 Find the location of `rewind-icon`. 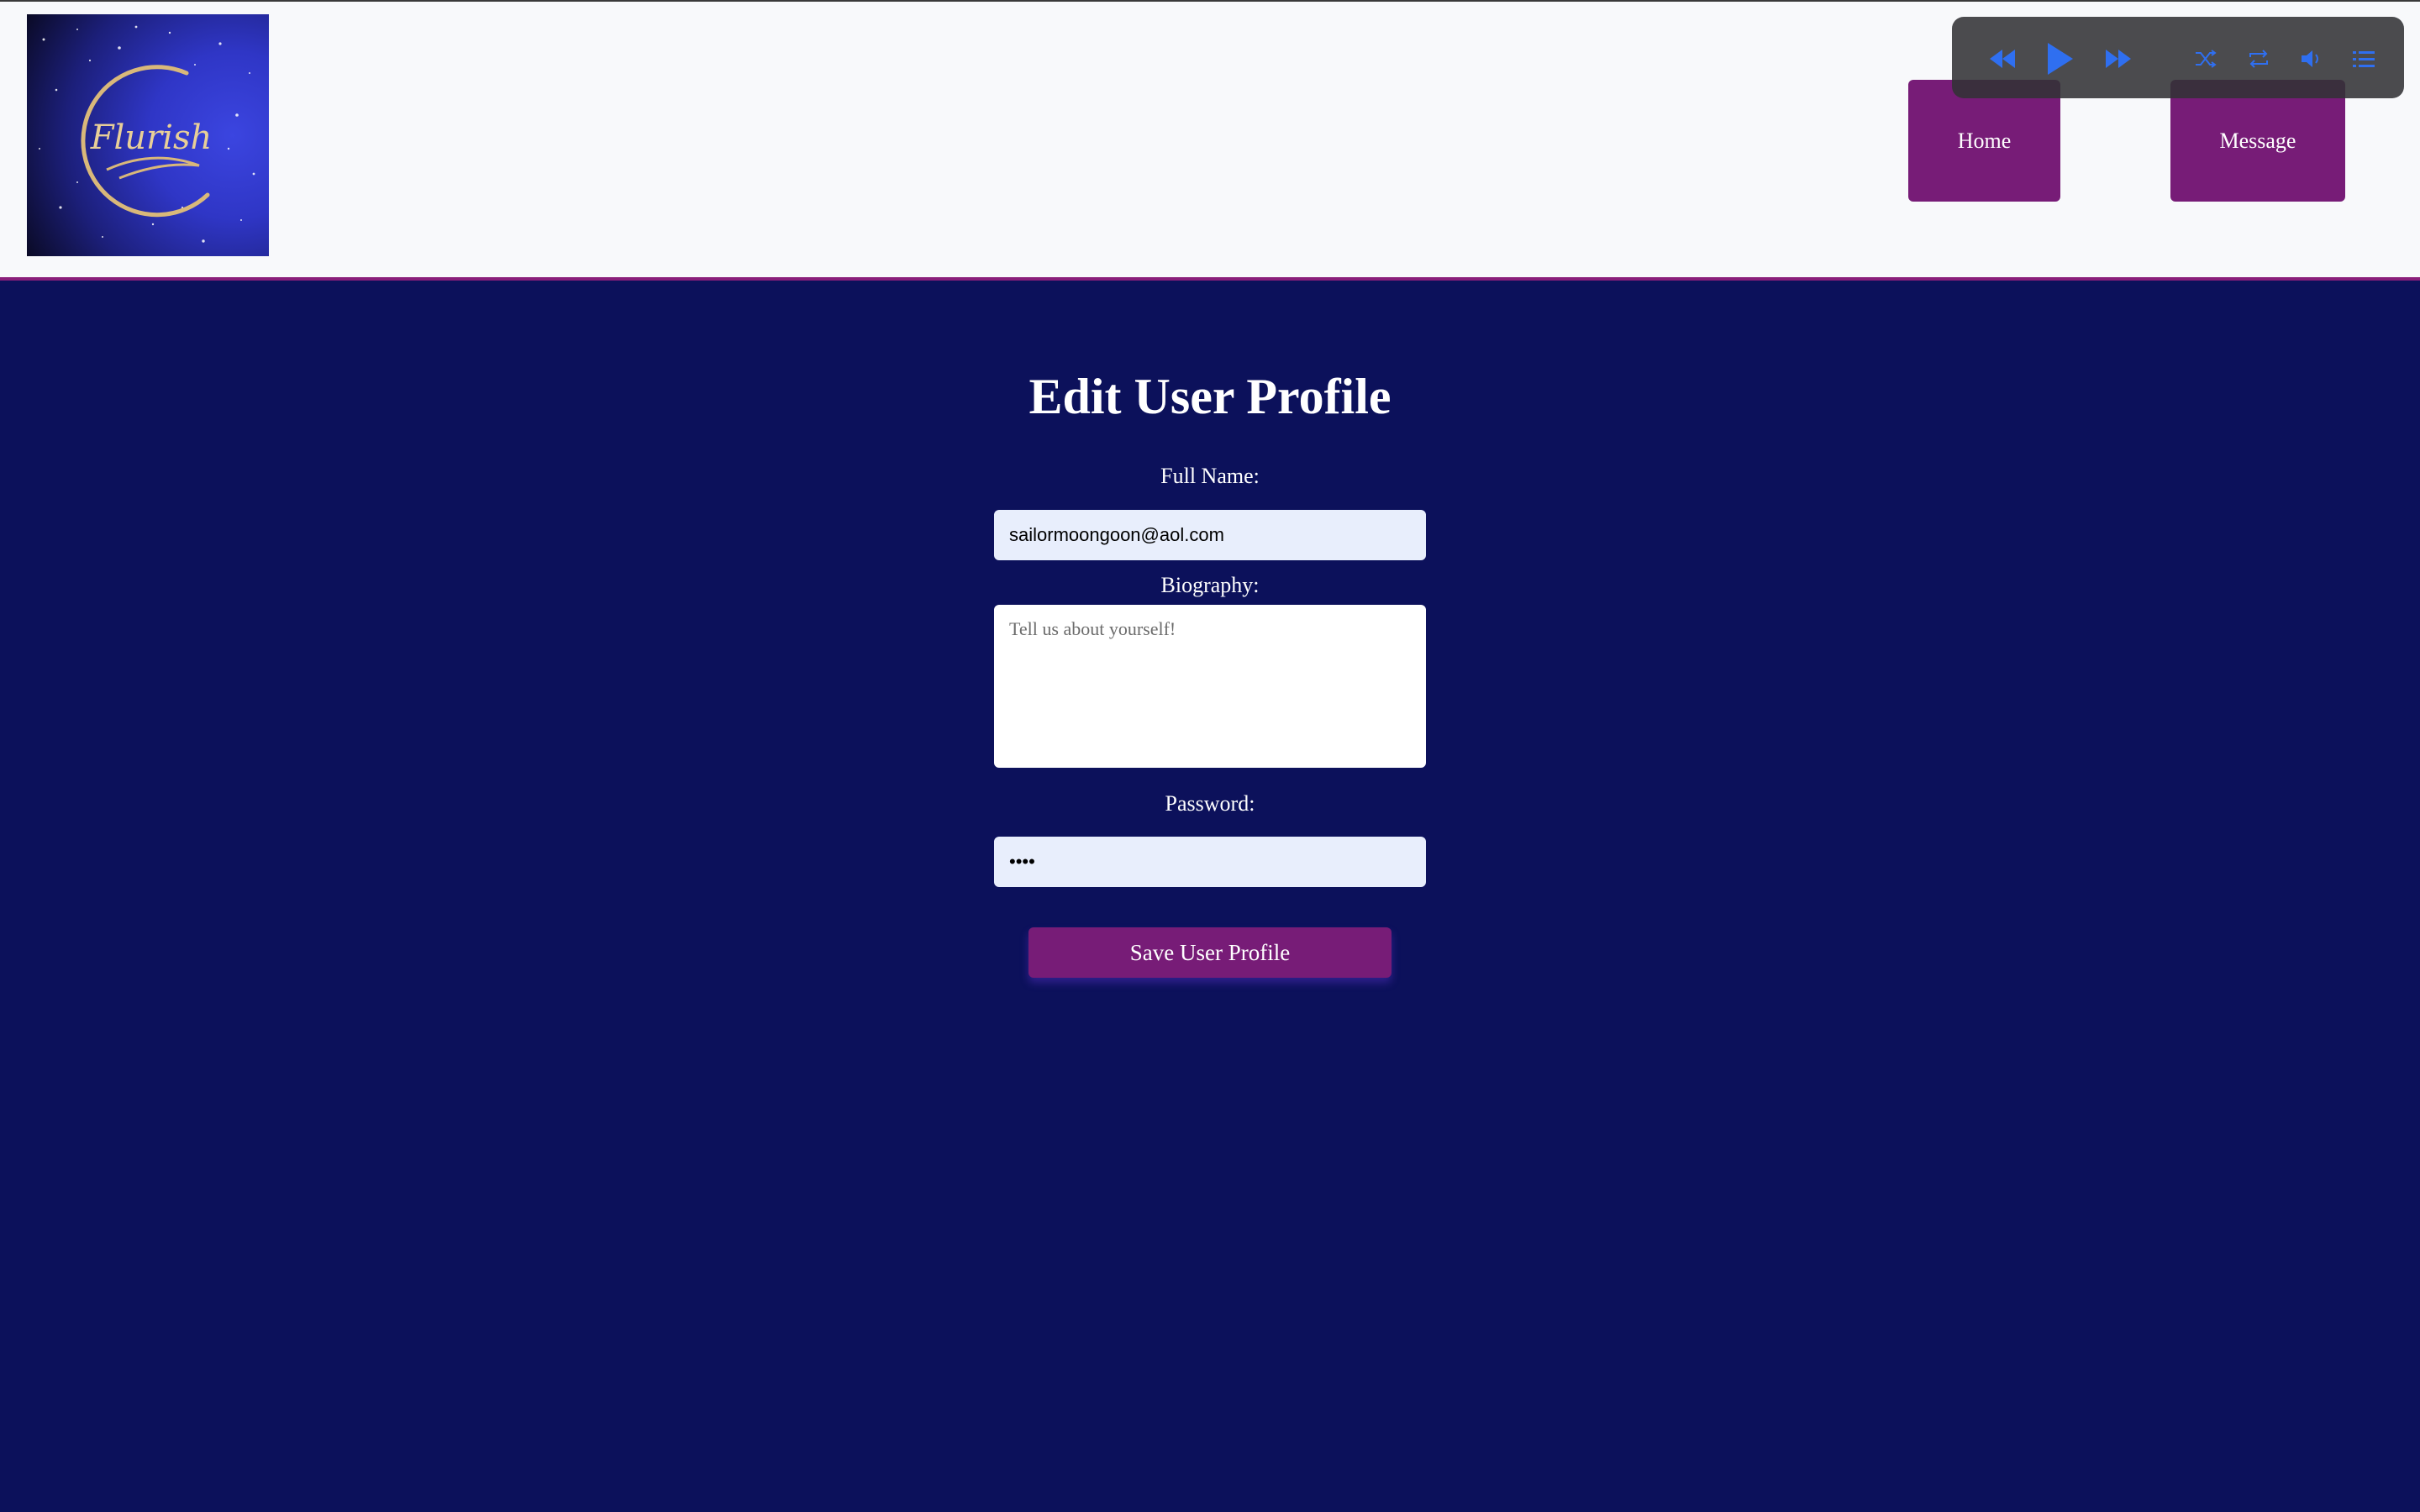

rewind-icon is located at coordinates (2002, 59).